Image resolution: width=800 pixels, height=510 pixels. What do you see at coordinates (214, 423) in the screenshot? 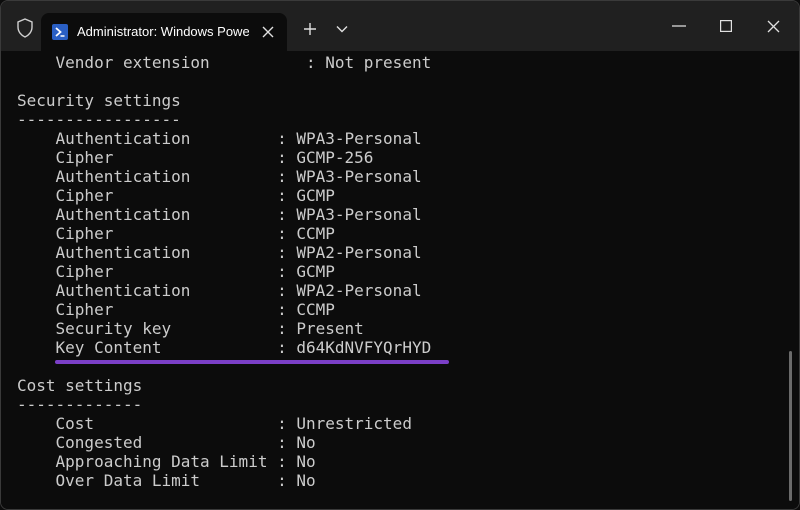
I see `terminal-line: Cost : Unrestricted` at bounding box center [214, 423].